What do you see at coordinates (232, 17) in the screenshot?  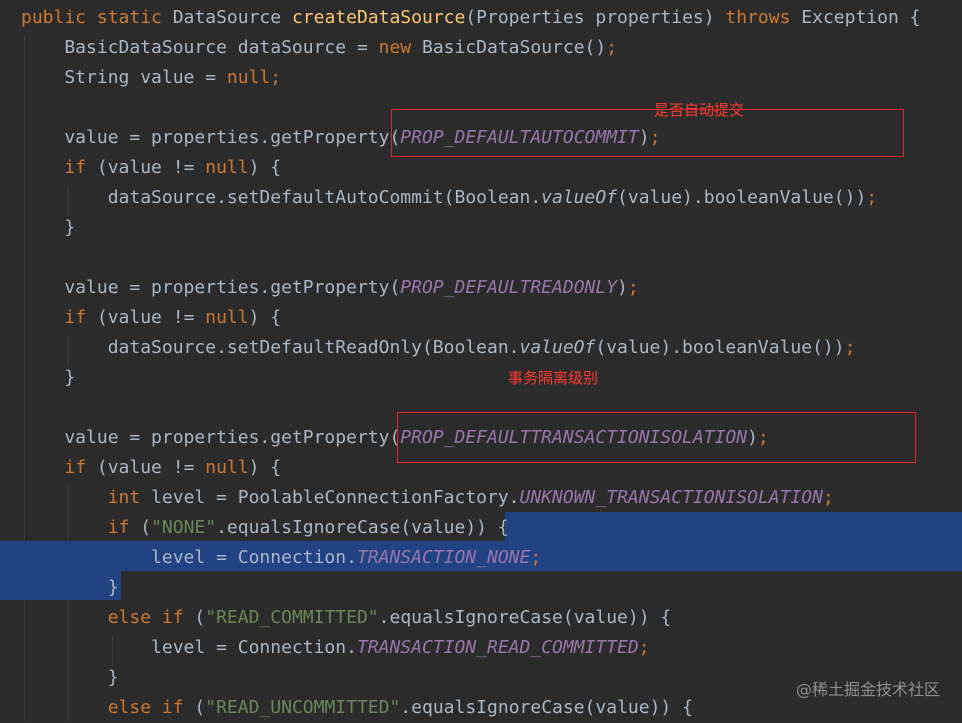 I see `code-token: DataSource` at bounding box center [232, 17].